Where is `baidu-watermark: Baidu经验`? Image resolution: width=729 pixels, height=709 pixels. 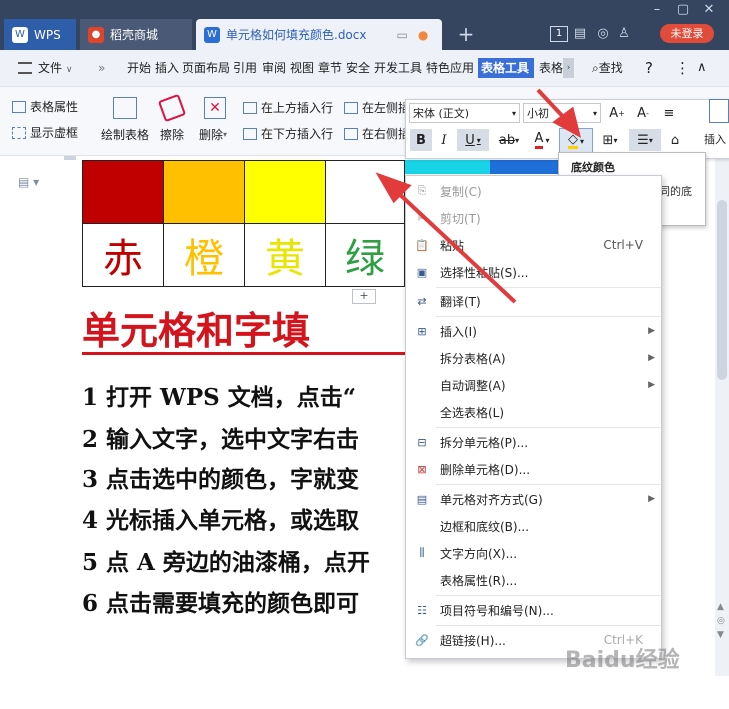
baidu-watermark: Baidu经验 is located at coordinates (622, 660).